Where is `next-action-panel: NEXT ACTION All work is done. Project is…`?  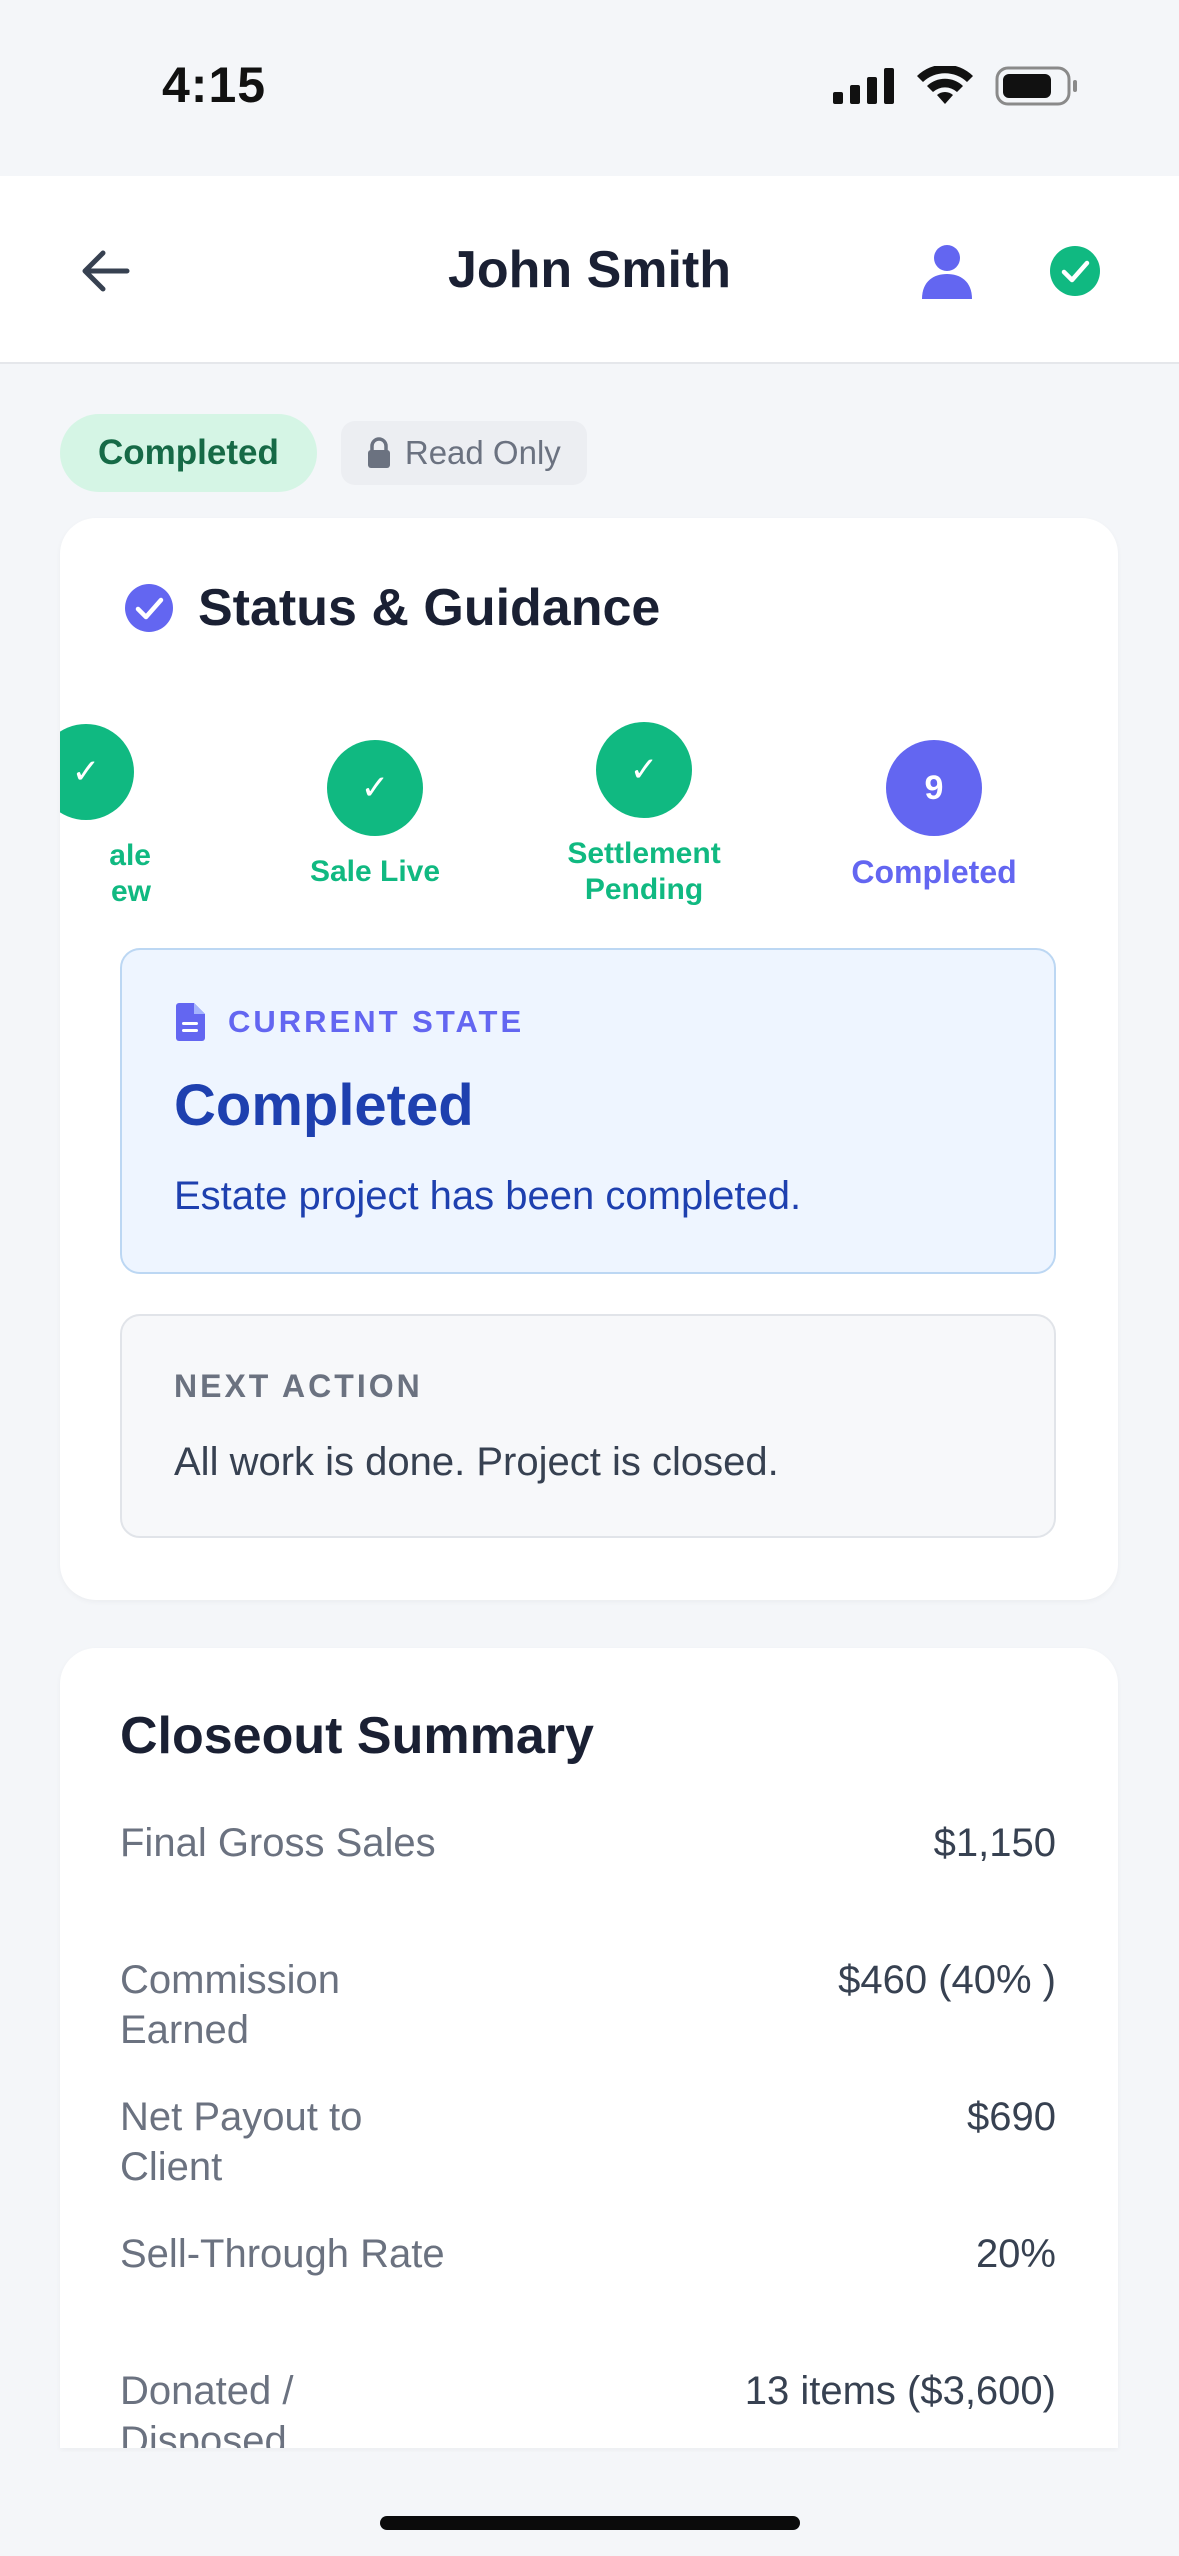
next-action-panel: NEXT ACTION All work is done. Project is… is located at coordinates (588, 1426).